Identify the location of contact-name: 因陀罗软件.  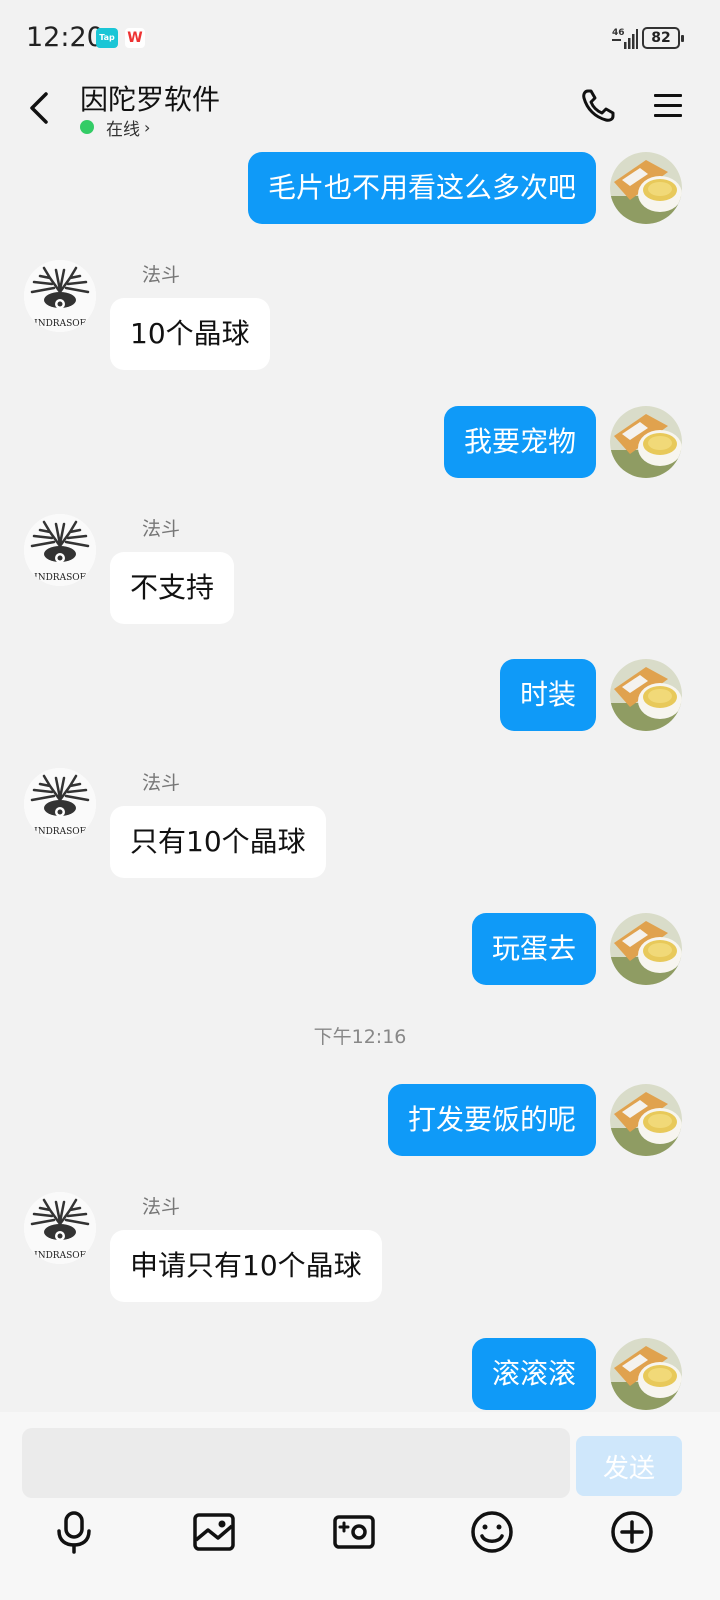
(150, 98).